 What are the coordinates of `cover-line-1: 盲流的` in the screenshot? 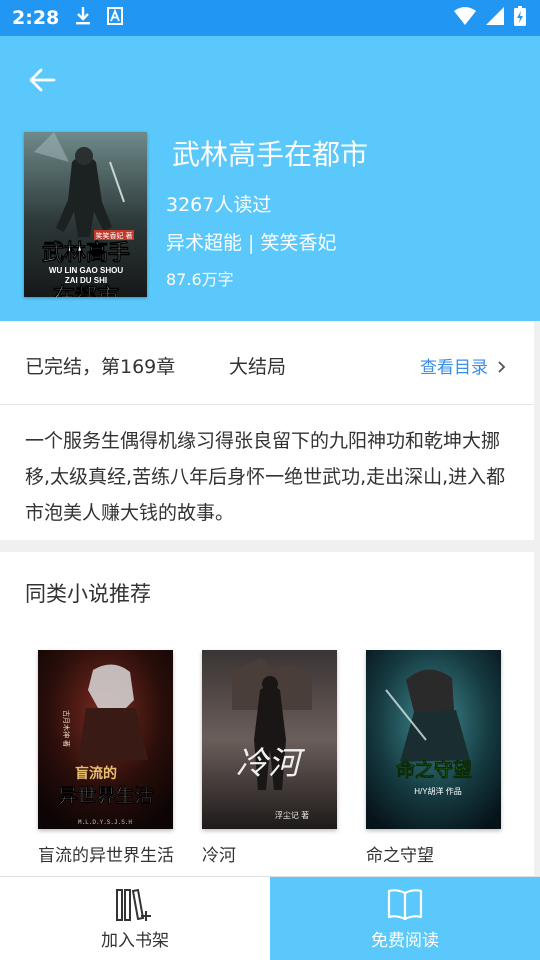 It's located at (96, 773).